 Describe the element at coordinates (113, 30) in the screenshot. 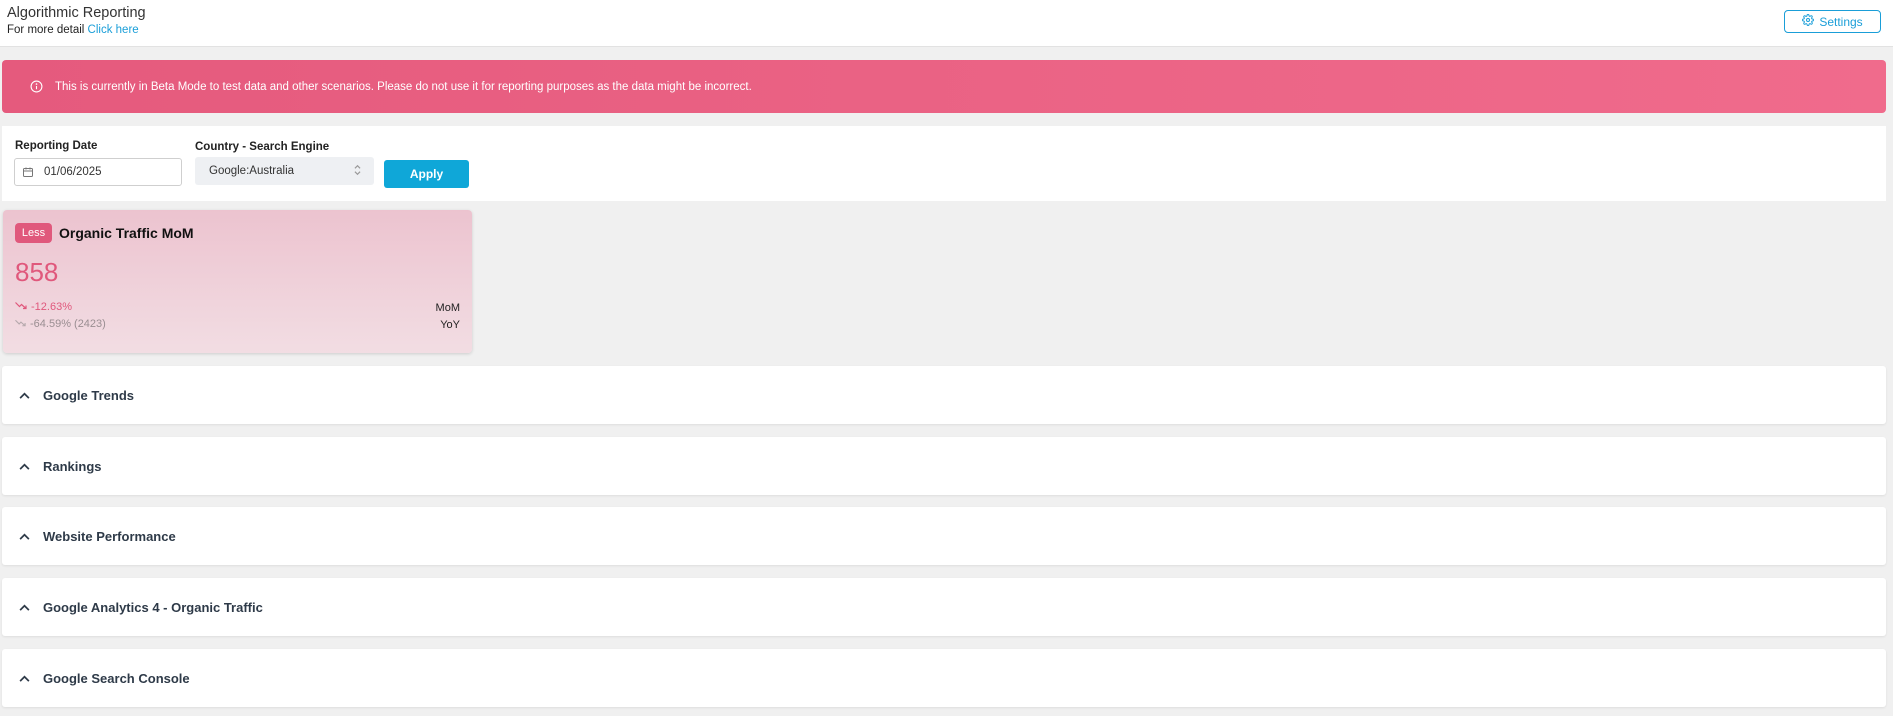

I see `detail-link: Click here` at that location.